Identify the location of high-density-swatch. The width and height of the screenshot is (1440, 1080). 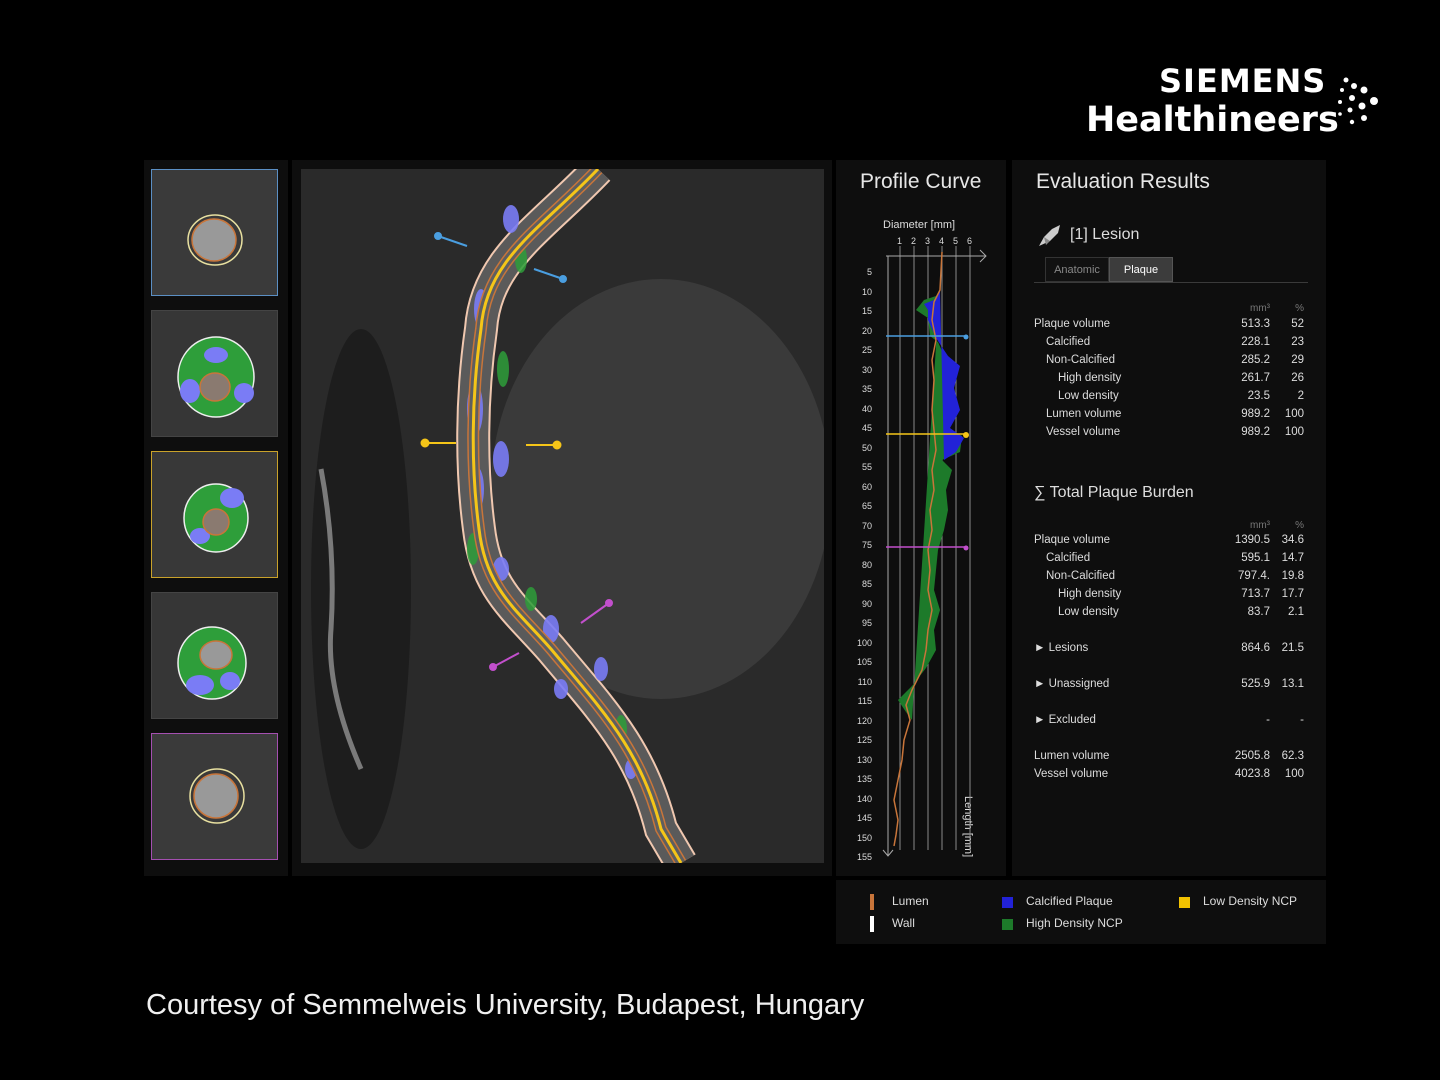
(1007, 924).